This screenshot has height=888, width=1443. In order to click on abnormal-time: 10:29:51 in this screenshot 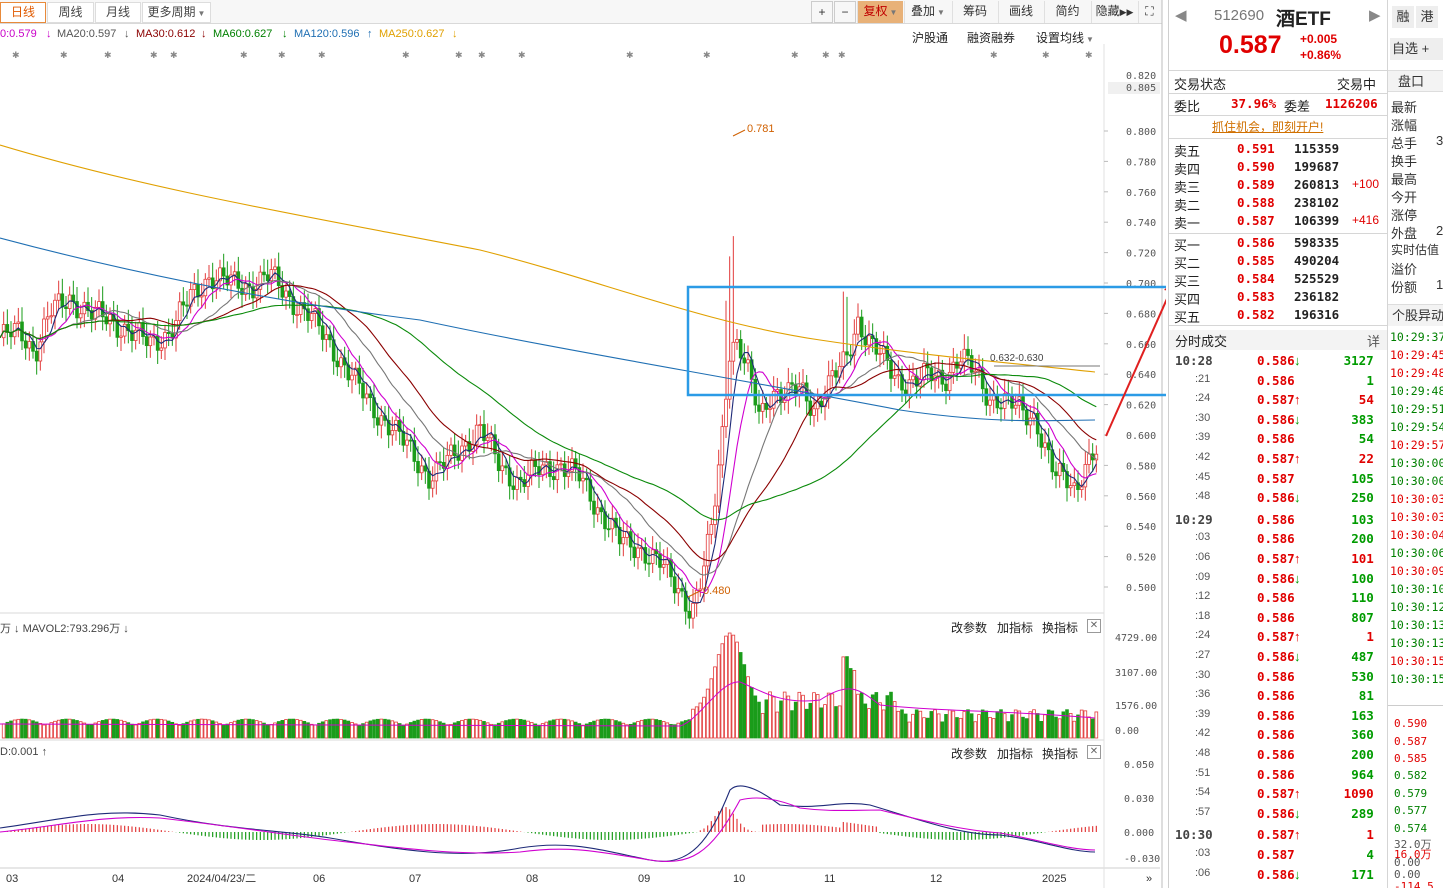, I will do `click(1416, 409)`.